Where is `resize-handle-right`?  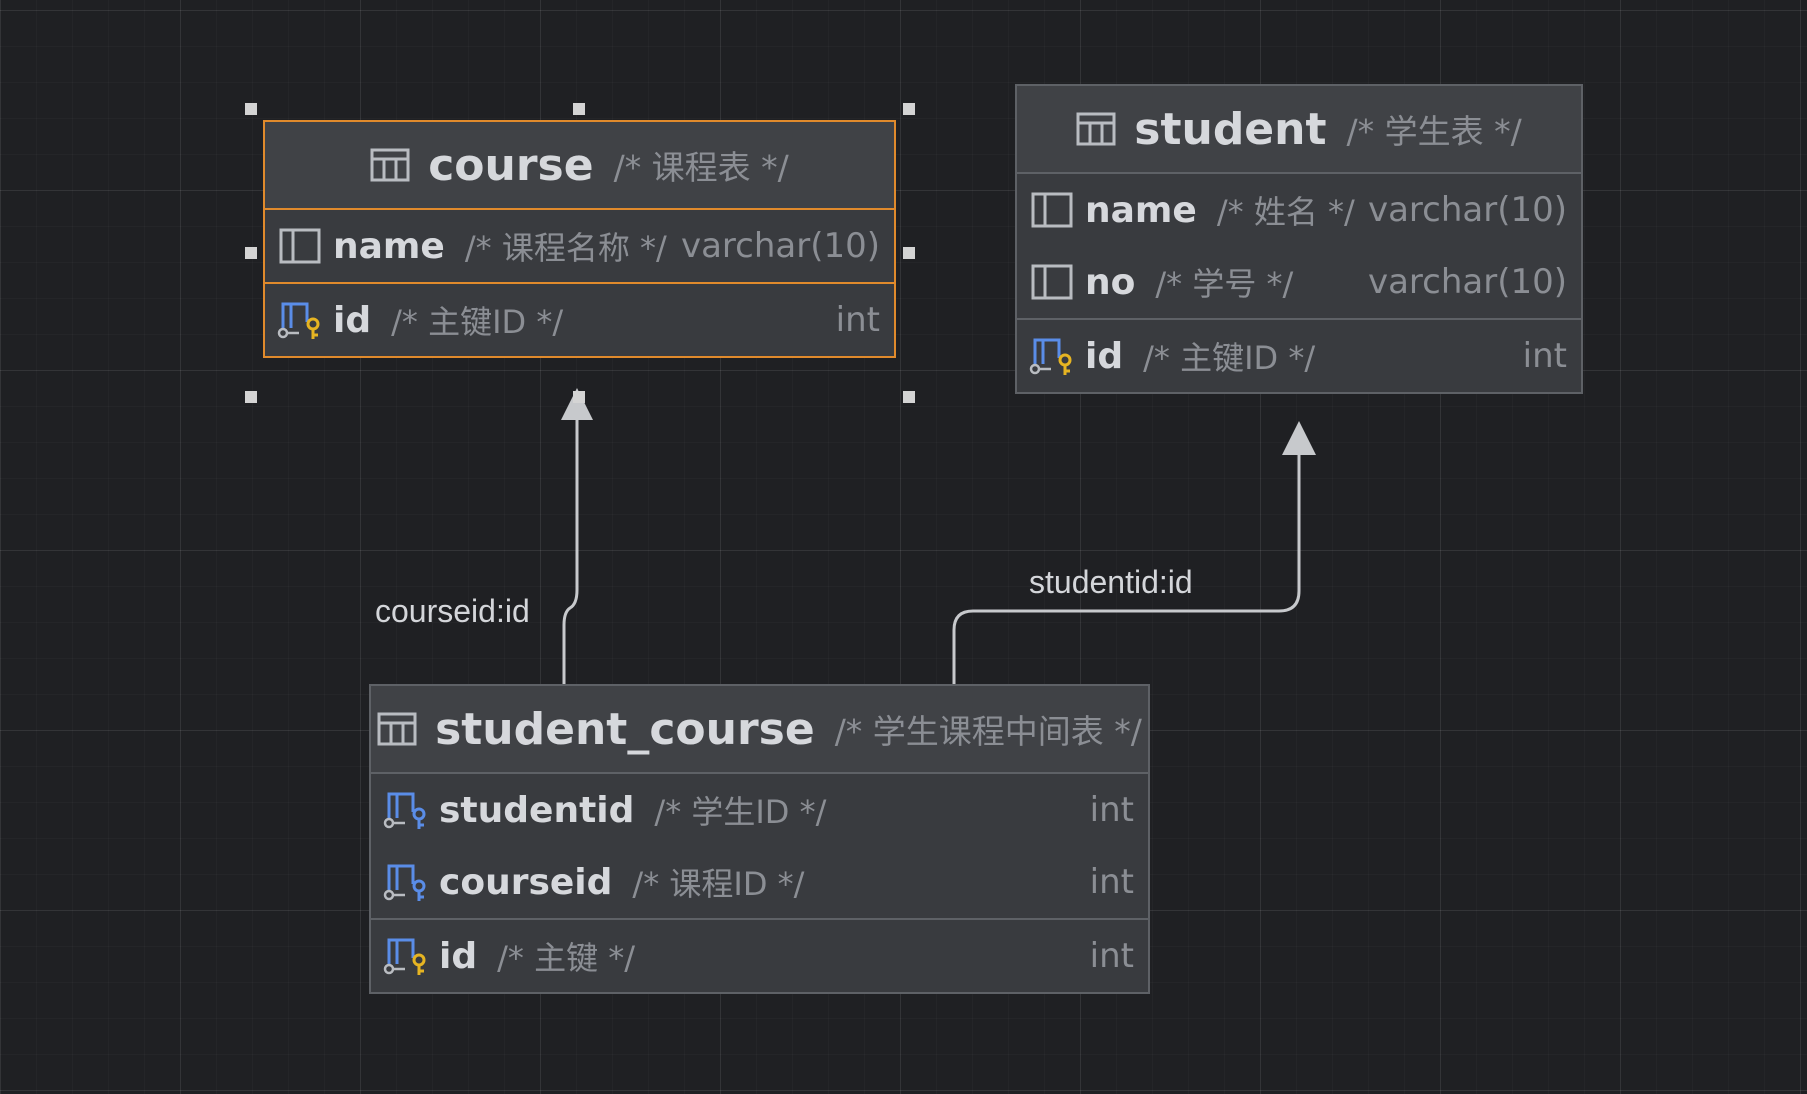
resize-handle-right is located at coordinates (909, 253).